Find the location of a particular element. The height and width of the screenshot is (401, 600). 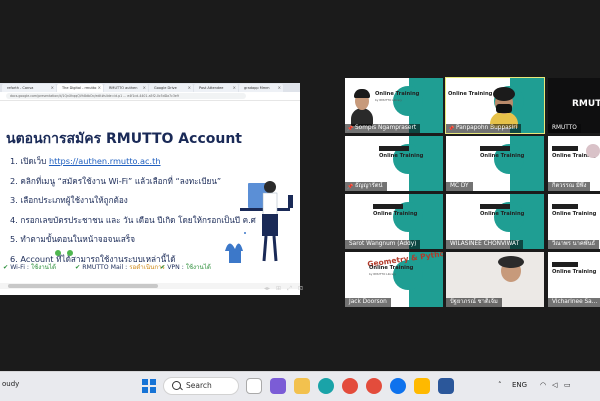

screen-share-control-icon: ⊡ is located at coordinates (300, 288).